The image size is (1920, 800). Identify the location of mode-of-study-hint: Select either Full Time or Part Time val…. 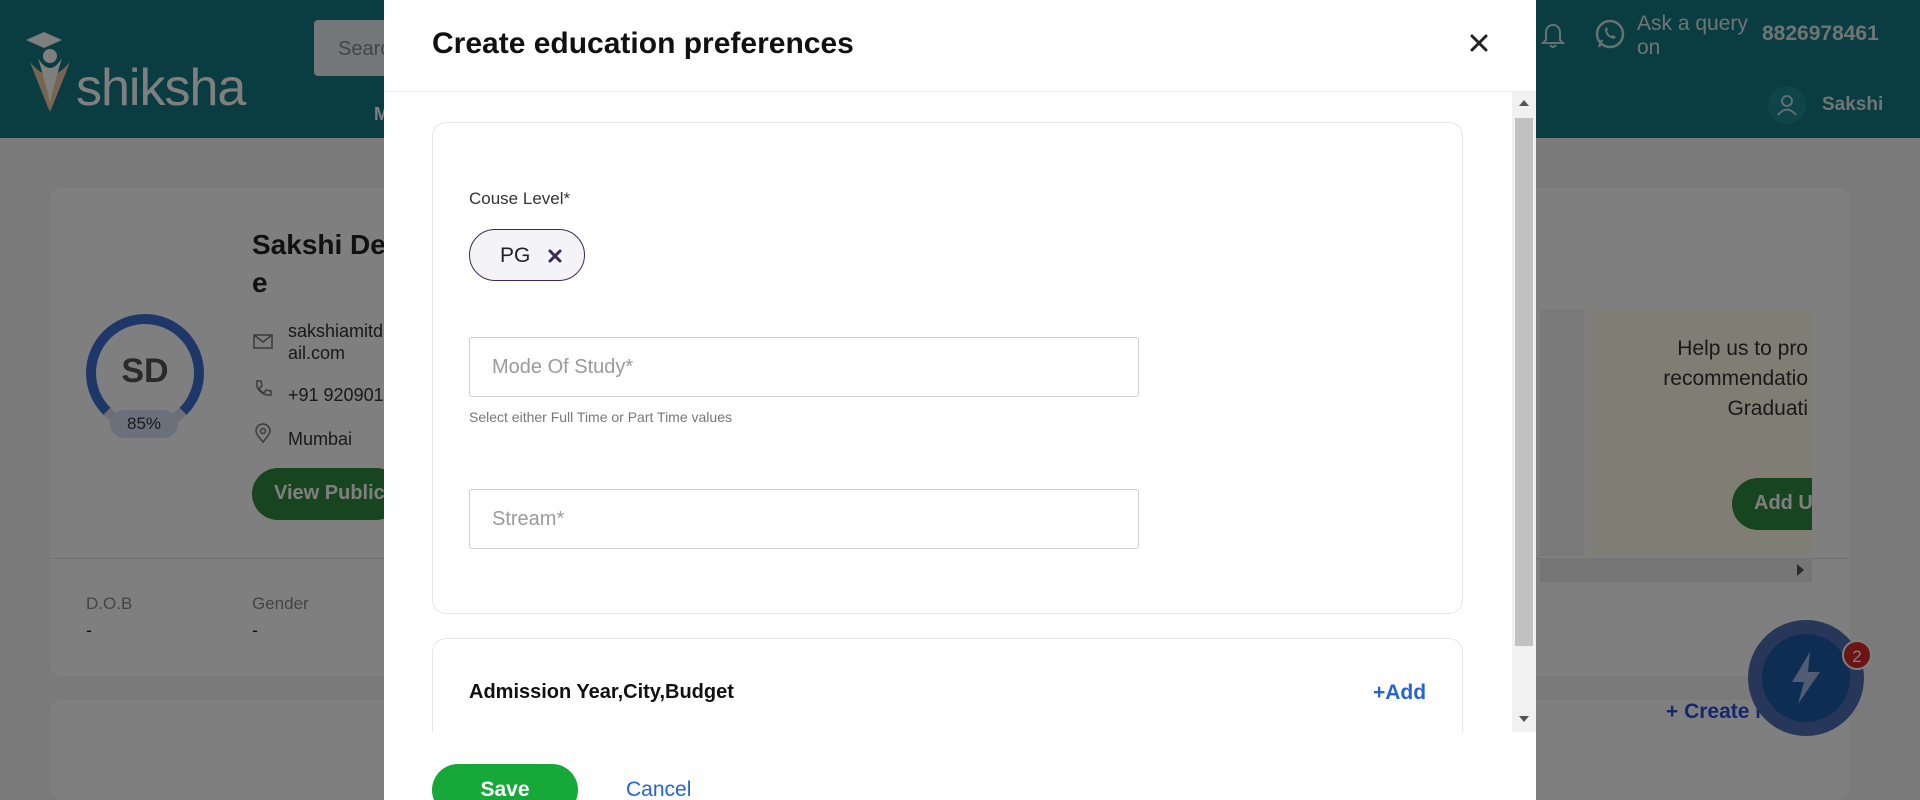
(600, 417).